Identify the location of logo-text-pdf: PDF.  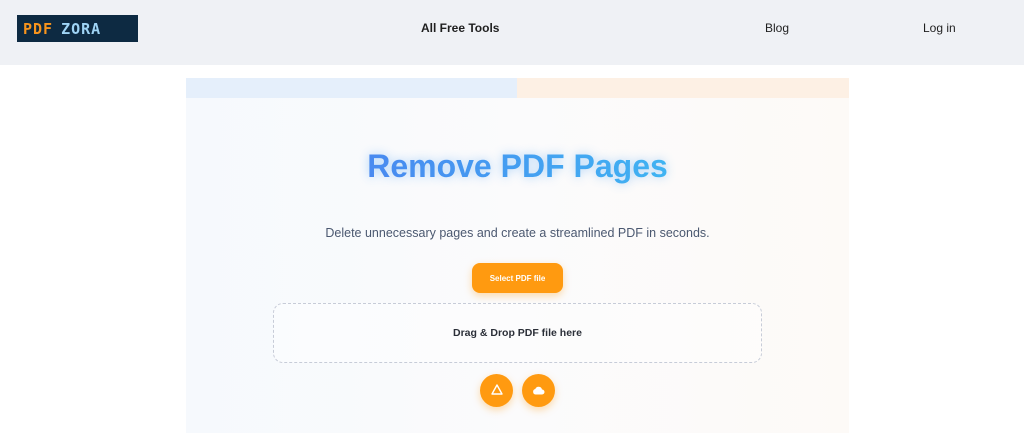
(38, 28).